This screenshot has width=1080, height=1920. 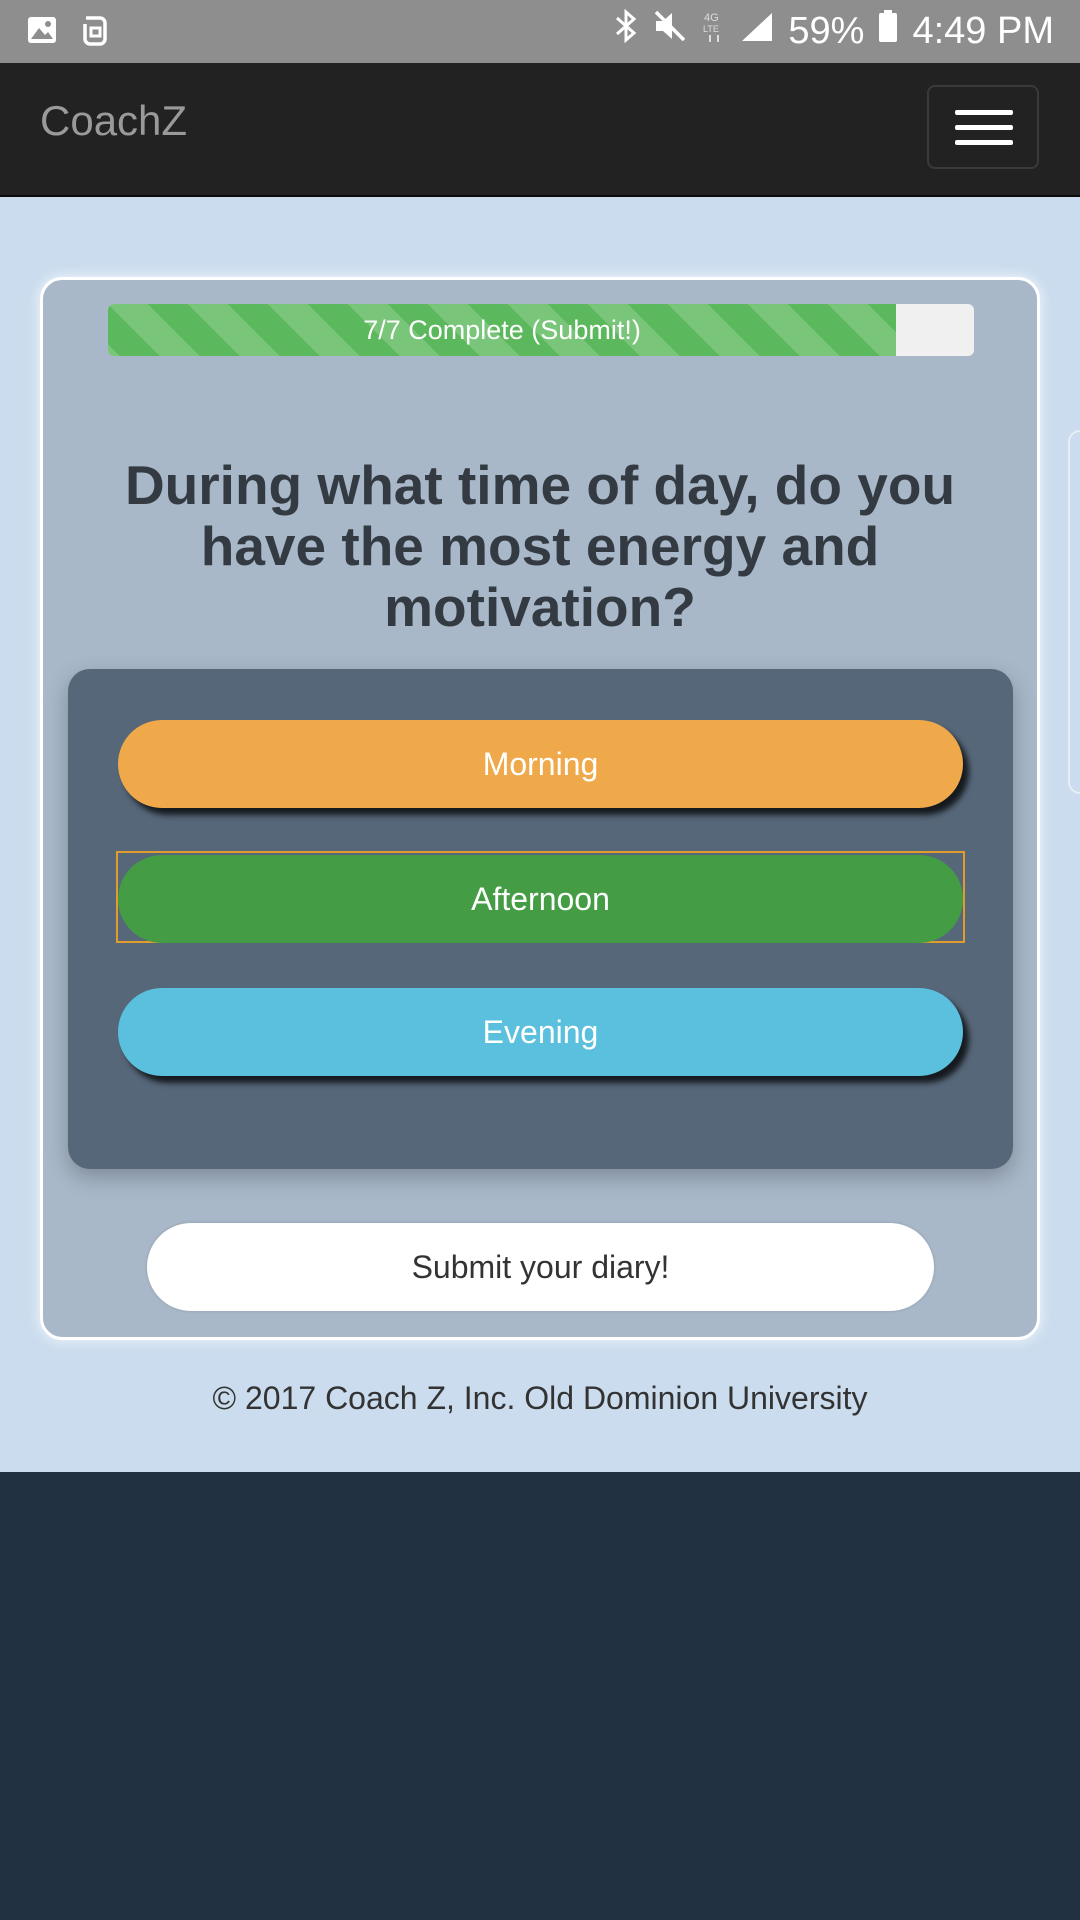 I want to click on option-evening-button: Evening, so click(x=540, y=1032).